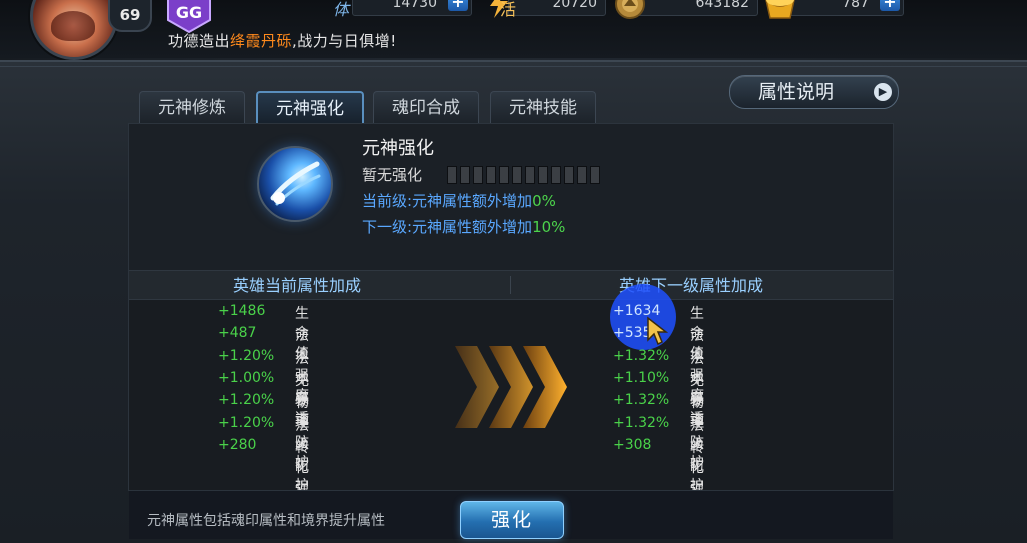  Describe the element at coordinates (344, 41) in the screenshot. I see `ticker-suffix: ,战力与日俱增!` at that location.